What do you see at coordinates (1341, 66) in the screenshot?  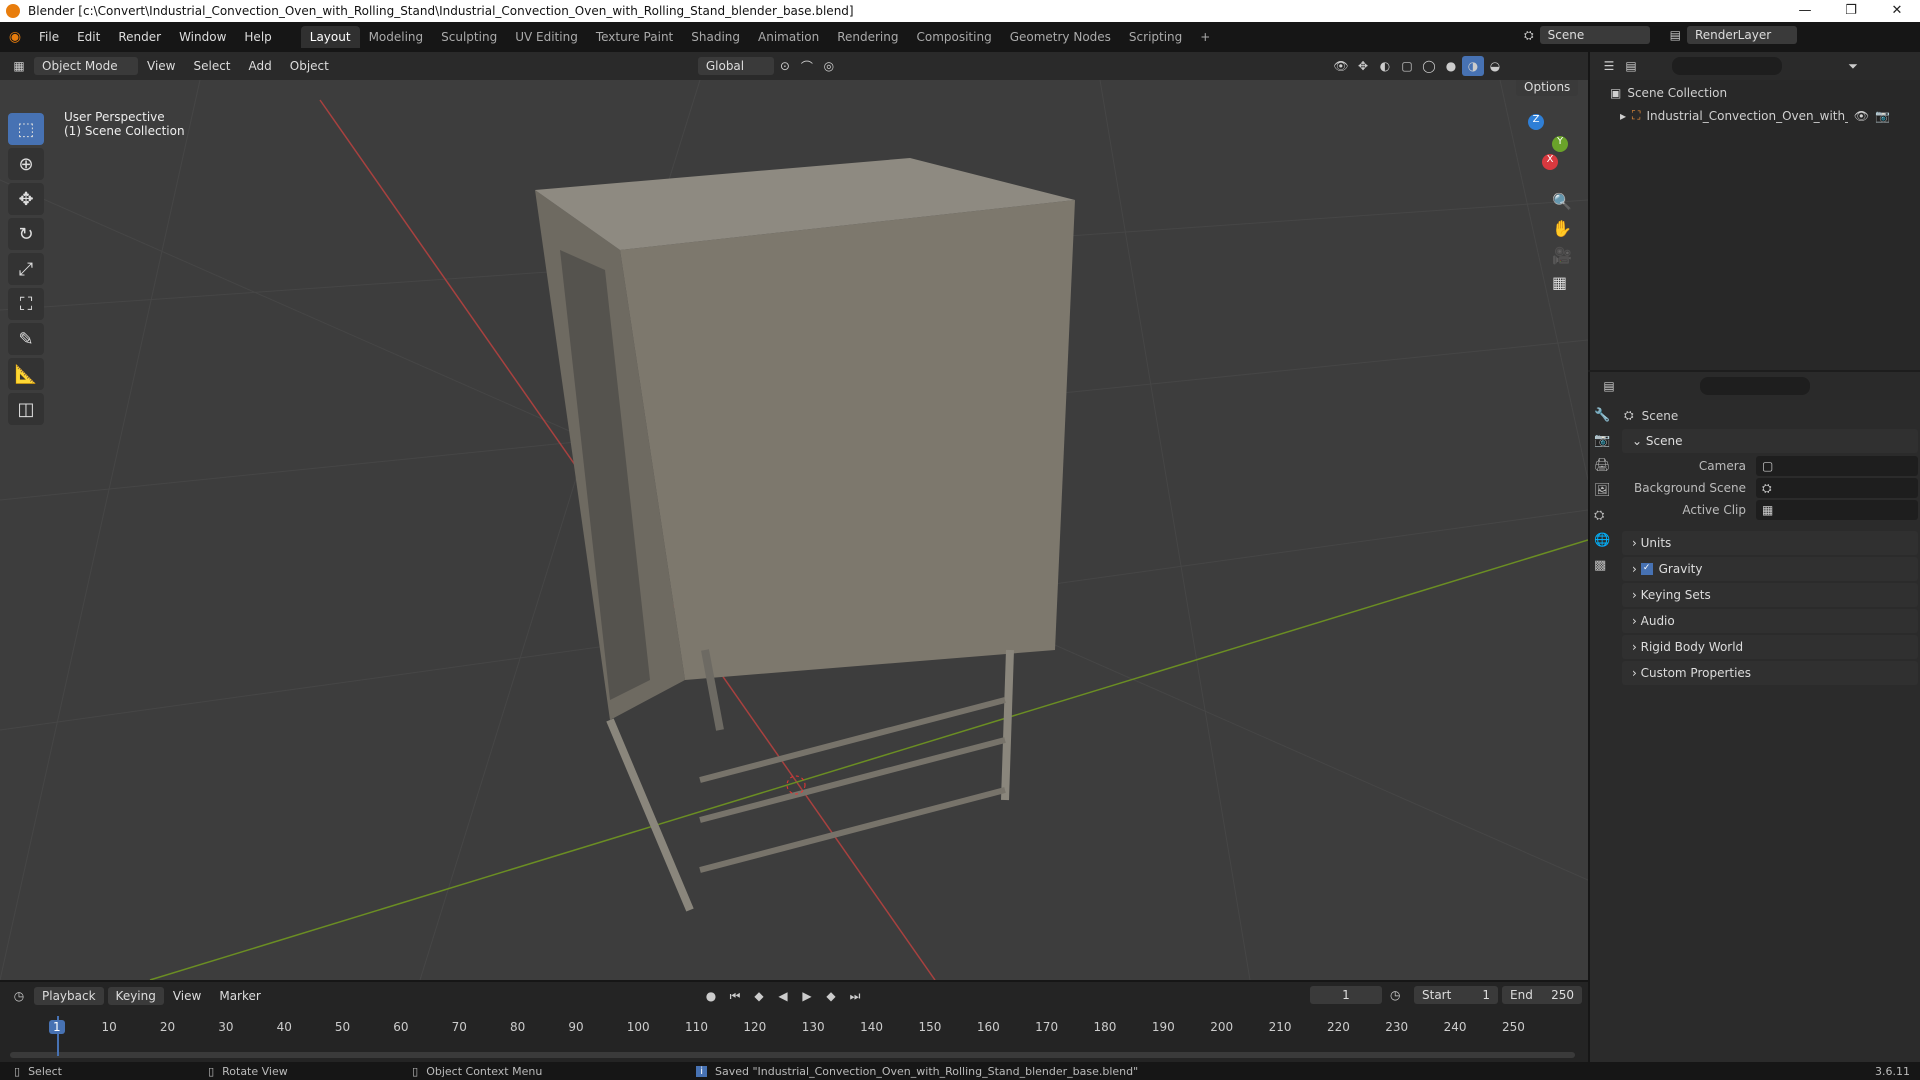 I see `visibility-icon: 👁` at bounding box center [1341, 66].